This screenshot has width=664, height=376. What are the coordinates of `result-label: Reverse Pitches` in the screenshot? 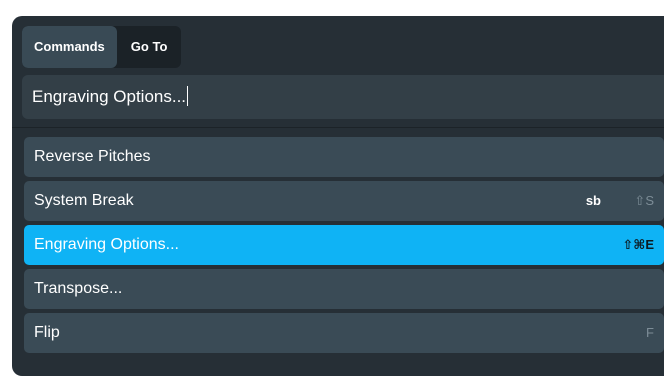 It's located at (92, 156).